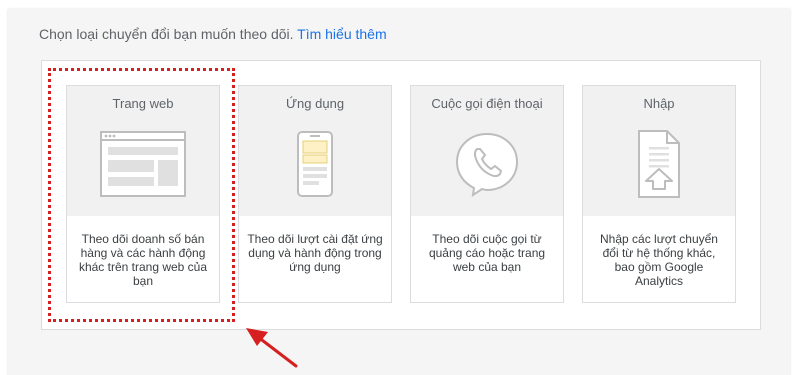  I want to click on card-header: Trang web, so click(143, 151).